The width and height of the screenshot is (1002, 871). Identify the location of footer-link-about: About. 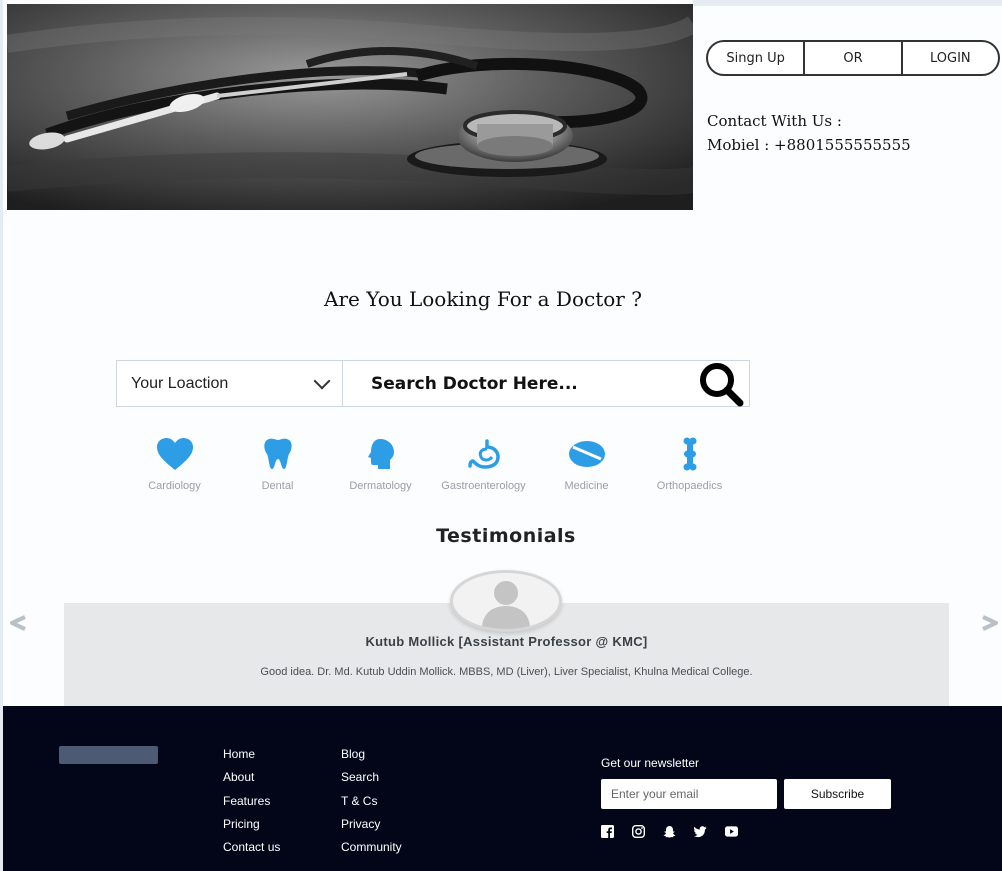
(251, 780).